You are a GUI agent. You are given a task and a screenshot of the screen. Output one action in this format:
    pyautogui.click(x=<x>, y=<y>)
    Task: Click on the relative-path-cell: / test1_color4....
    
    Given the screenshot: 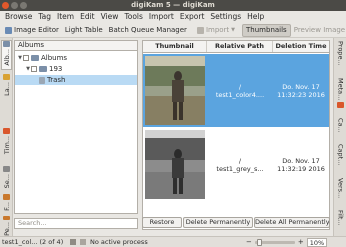 What is the action you would take?
    pyautogui.click(x=240, y=90)
    